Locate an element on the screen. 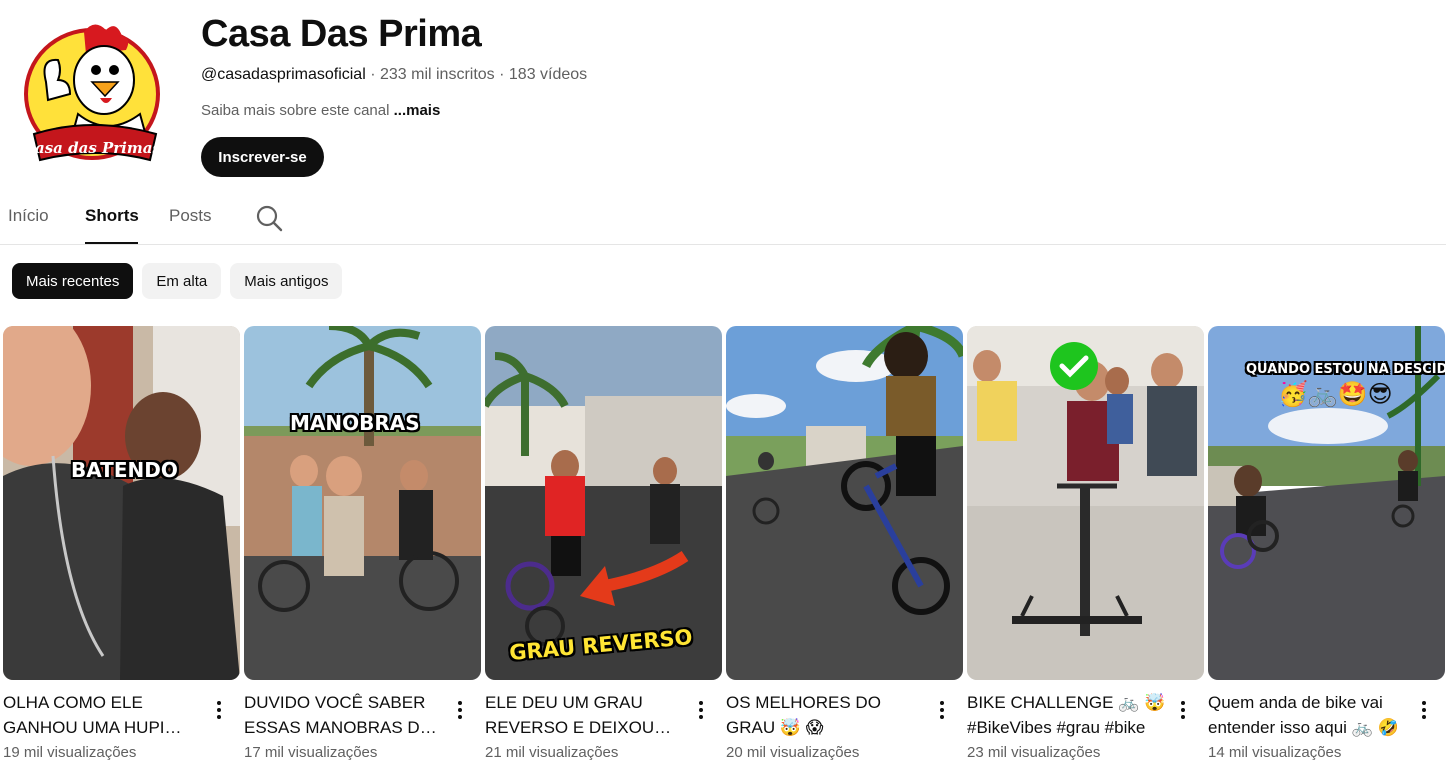  about-text: Saiba mais sobre este canal is located at coordinates (295, 110).